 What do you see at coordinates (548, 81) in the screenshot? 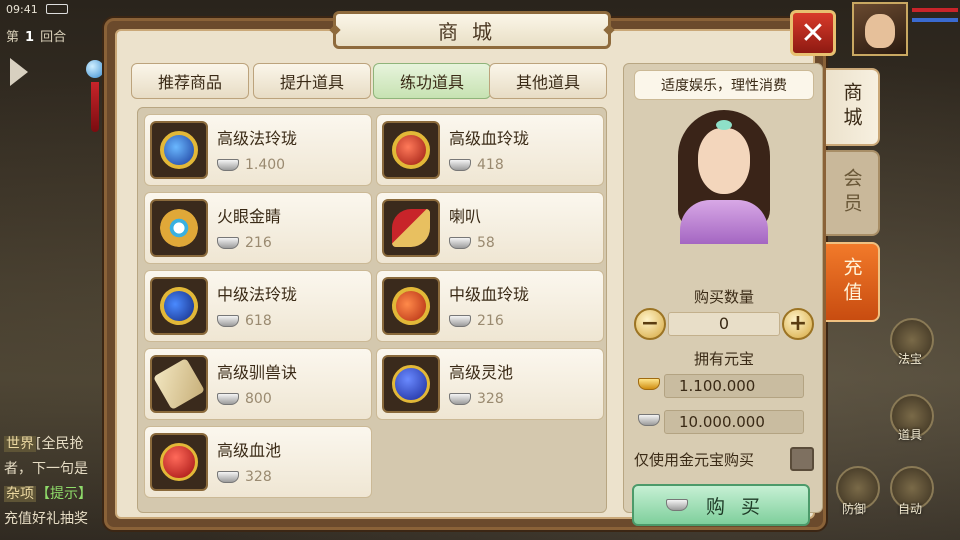
I see `tab-other-items: 其他道具` at bounding box center [548, 81].